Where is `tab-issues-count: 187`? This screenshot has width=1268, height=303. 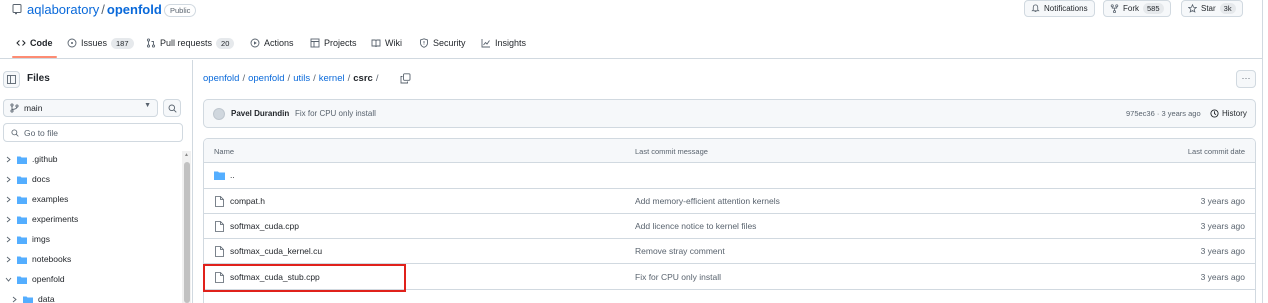 tab-issues-count: 187 is located at coordinates (122, 43).